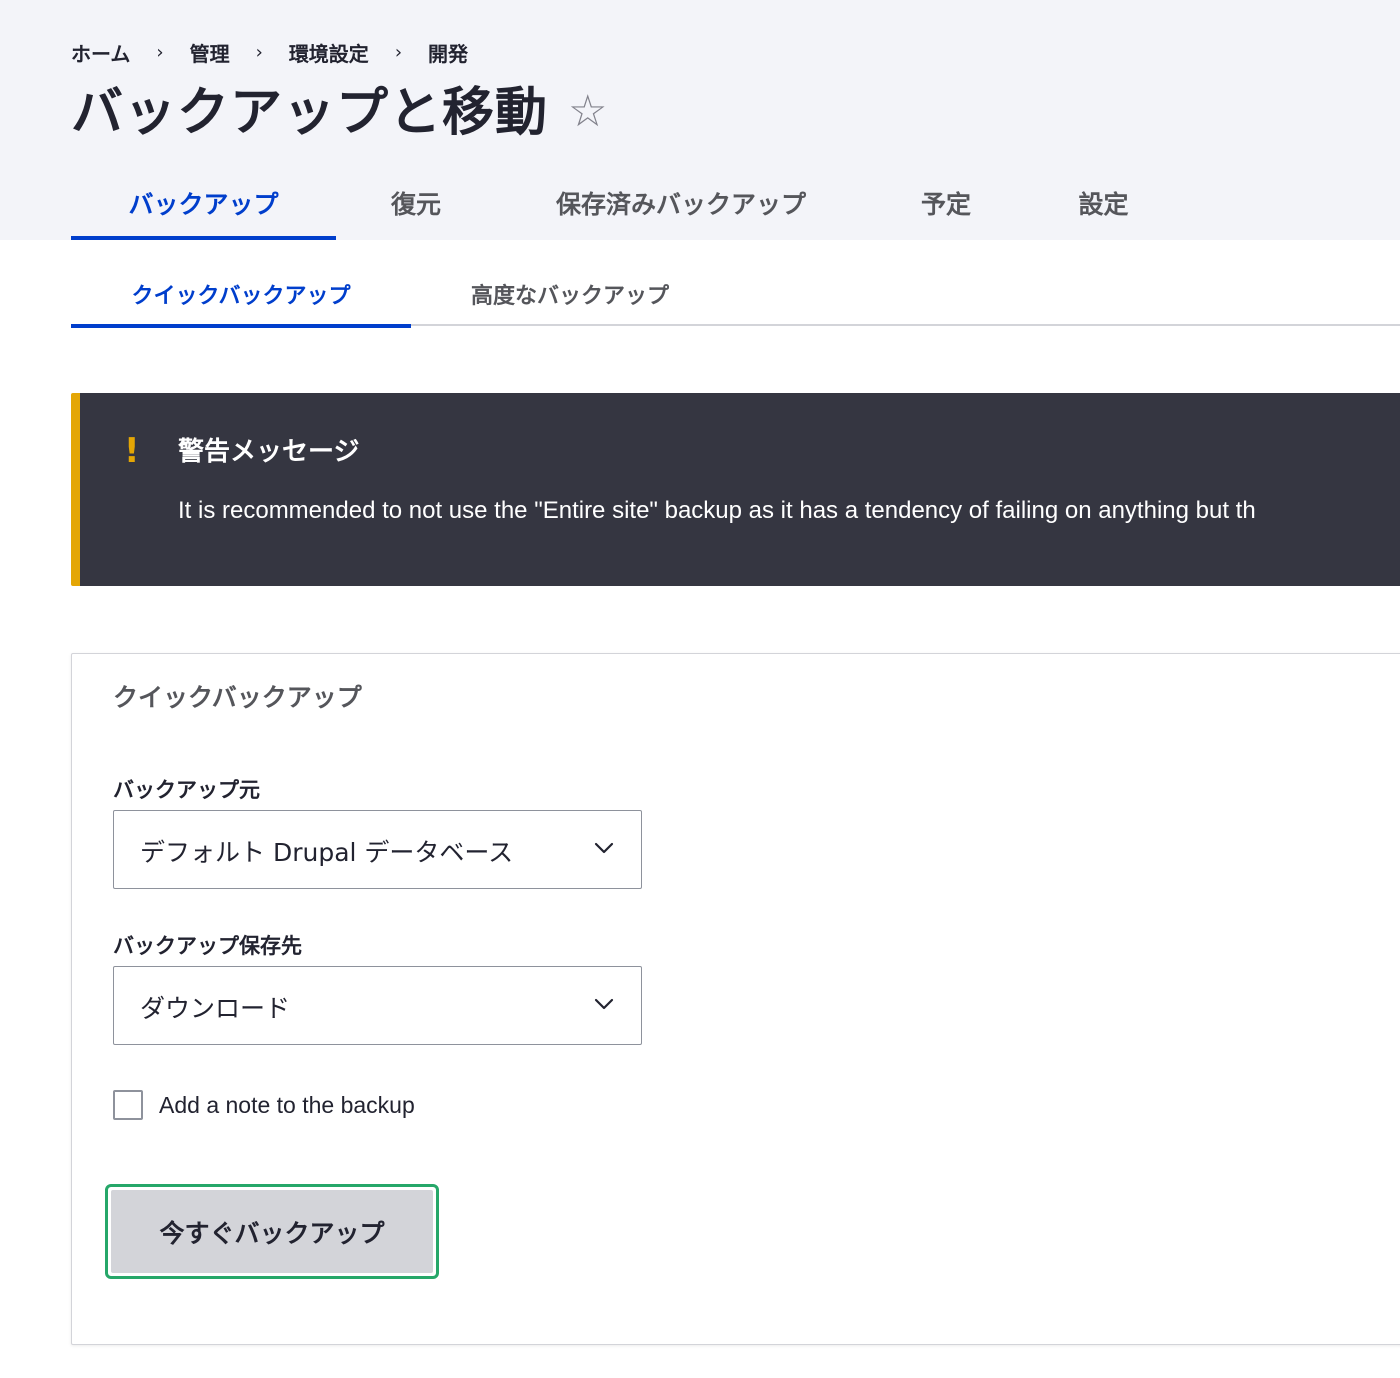 This screenshot has height=1378, width=1400. Describe the element at coordinates (587, 111) in the screenshot. I see `star-icon: ☆` at that location.